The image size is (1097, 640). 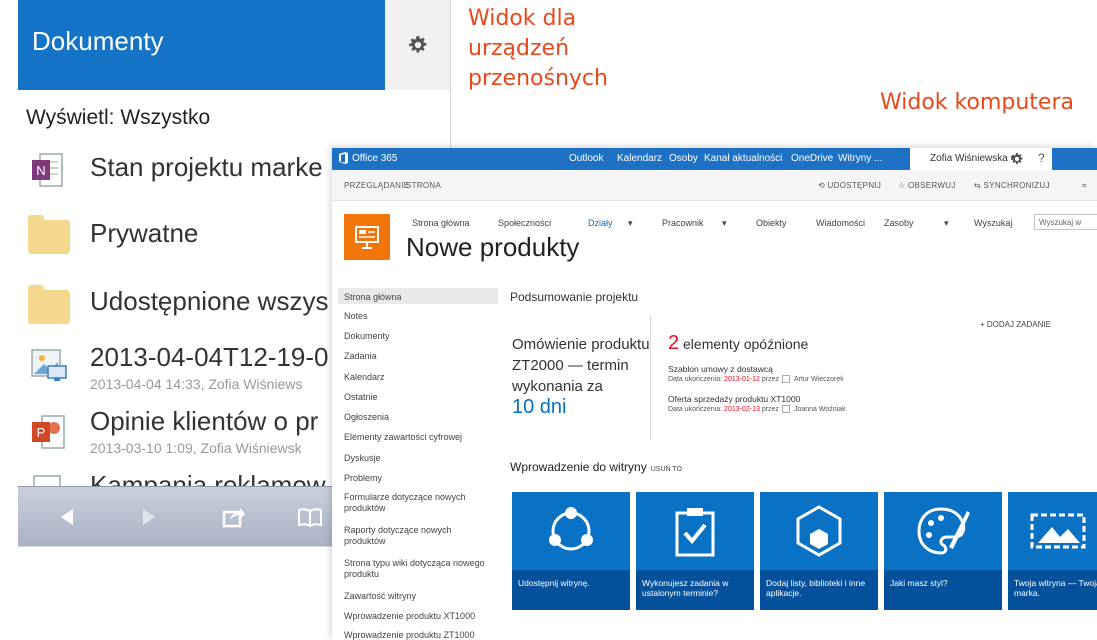 What do you see at coordinates (209, 301) in the screenshot?
I see `item-name: Udostępnione wszys` at bounding box center [209, 301].